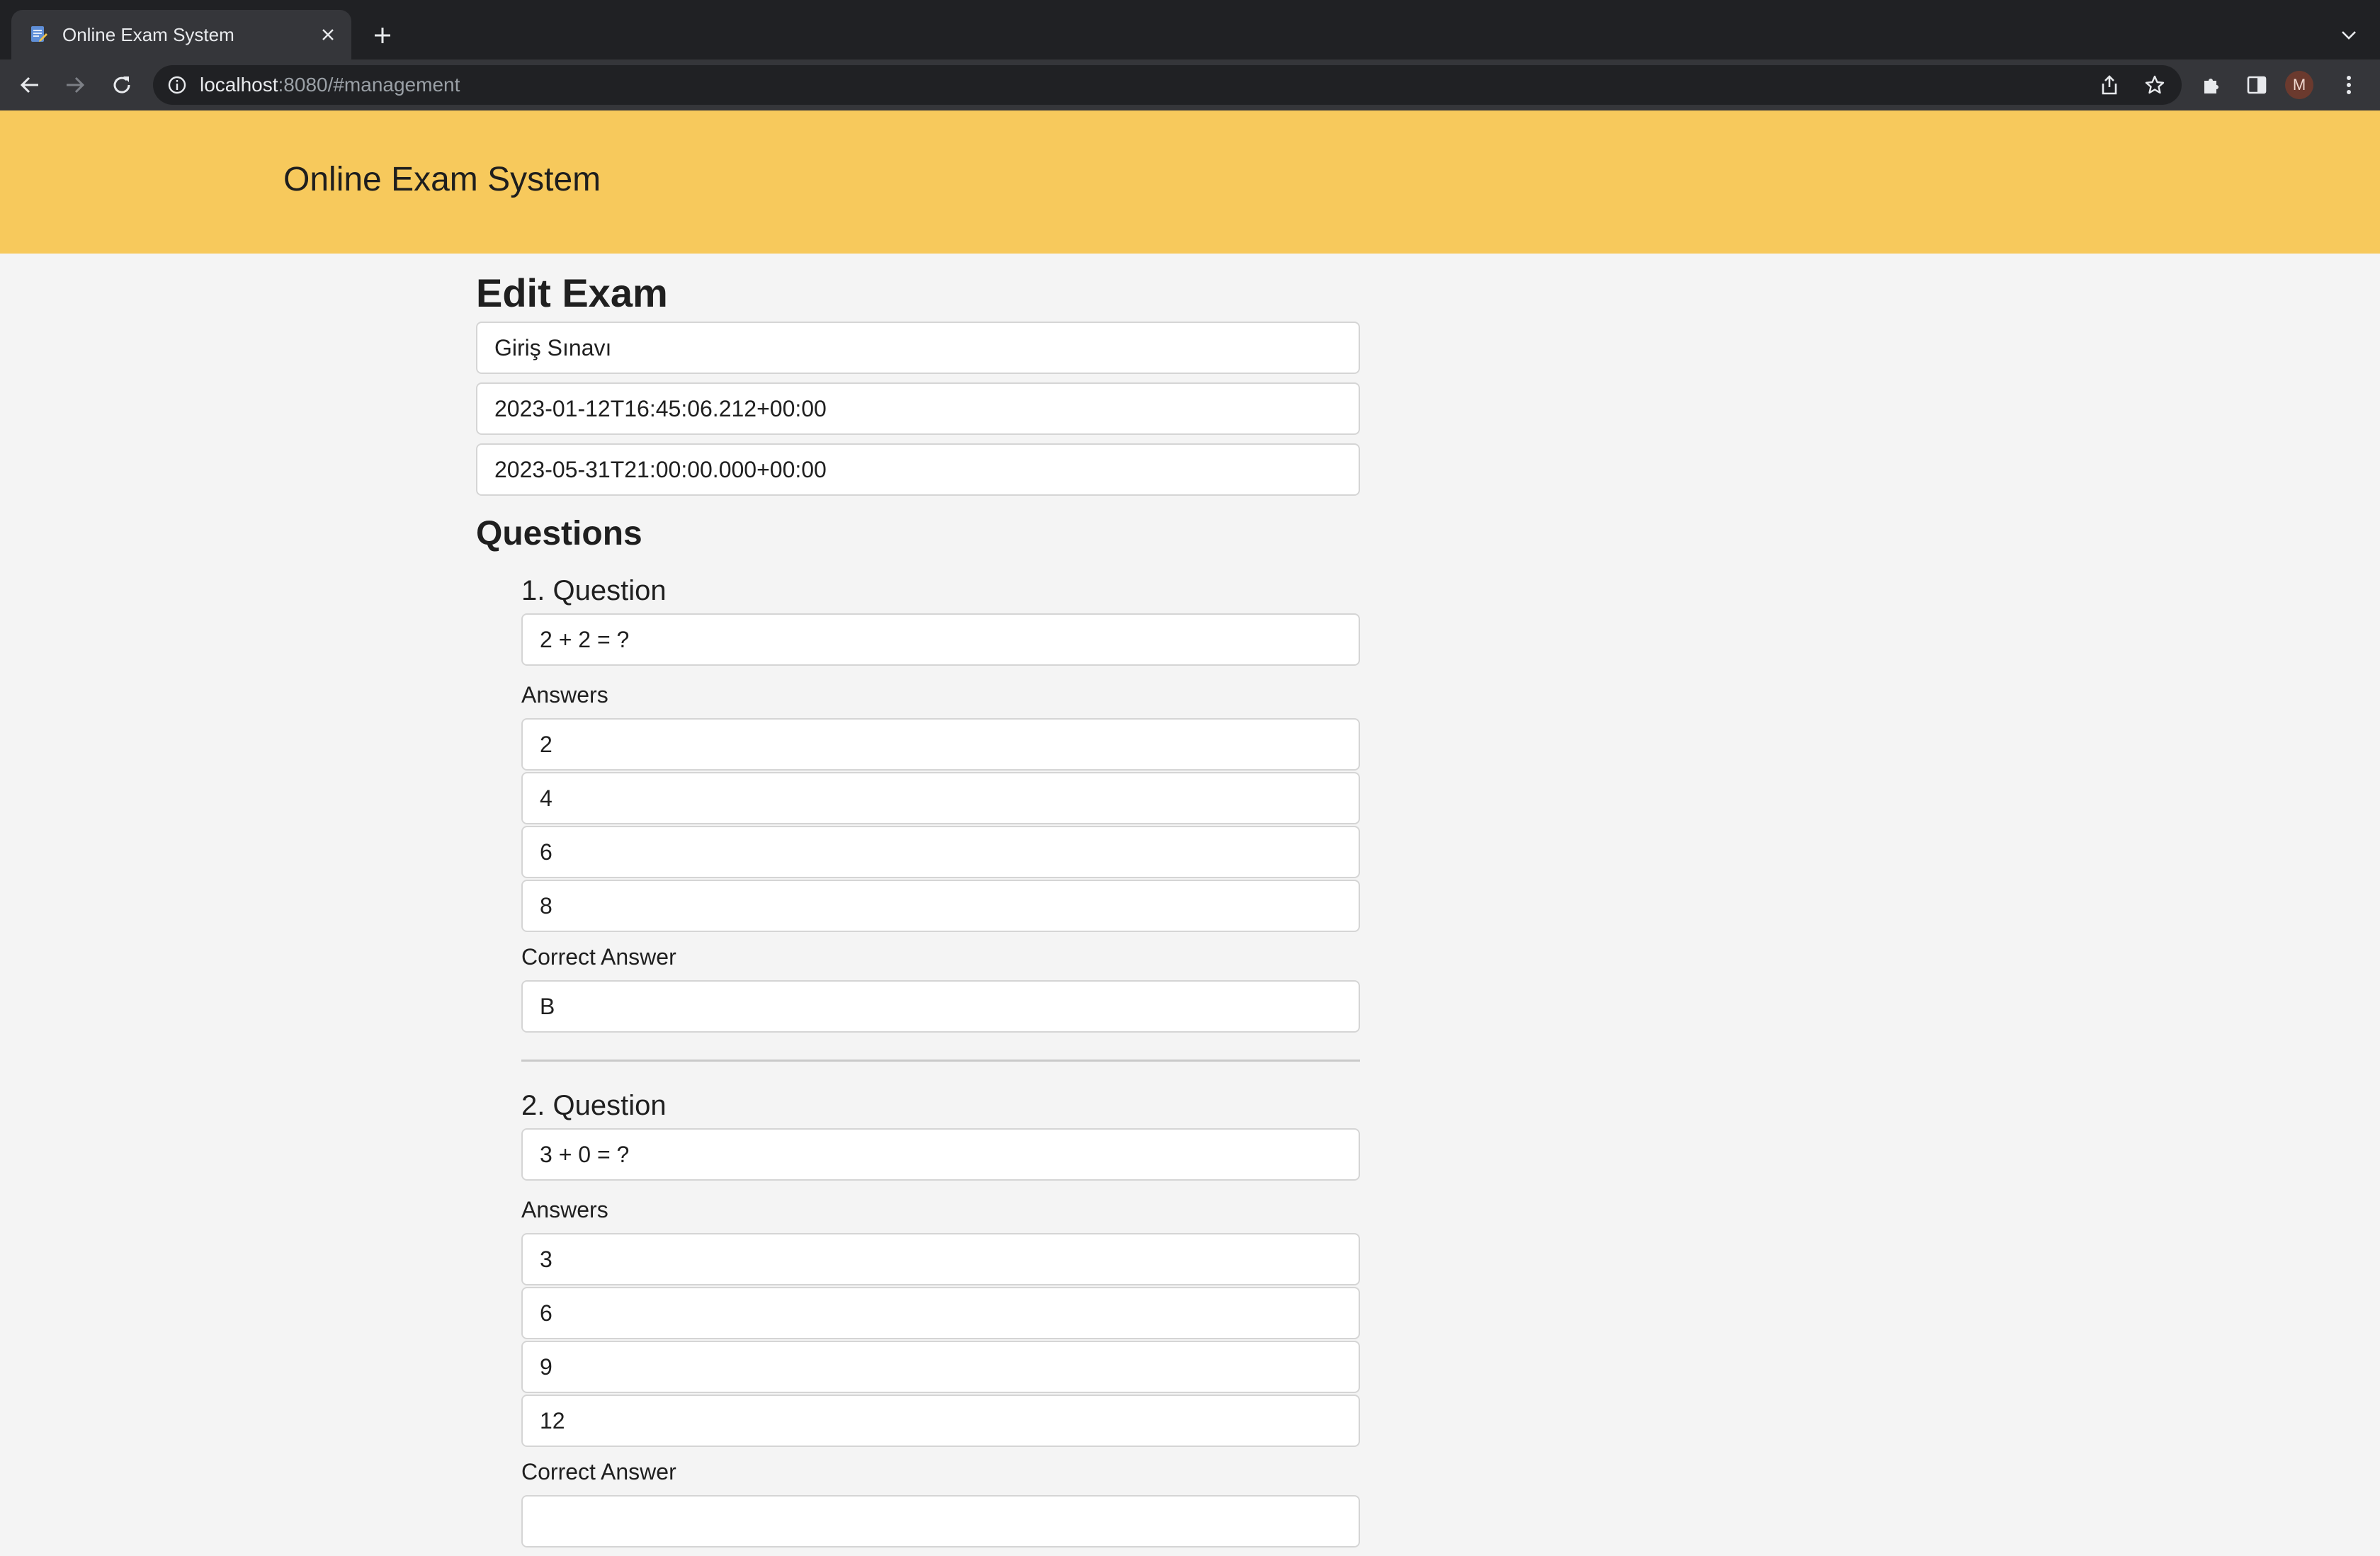 This screenshot has height=1556, width=2380. What do you see at coordinates (918, 469) in the screenshot?
I see `exam-end-date-input` at bounding box center [918, 469].